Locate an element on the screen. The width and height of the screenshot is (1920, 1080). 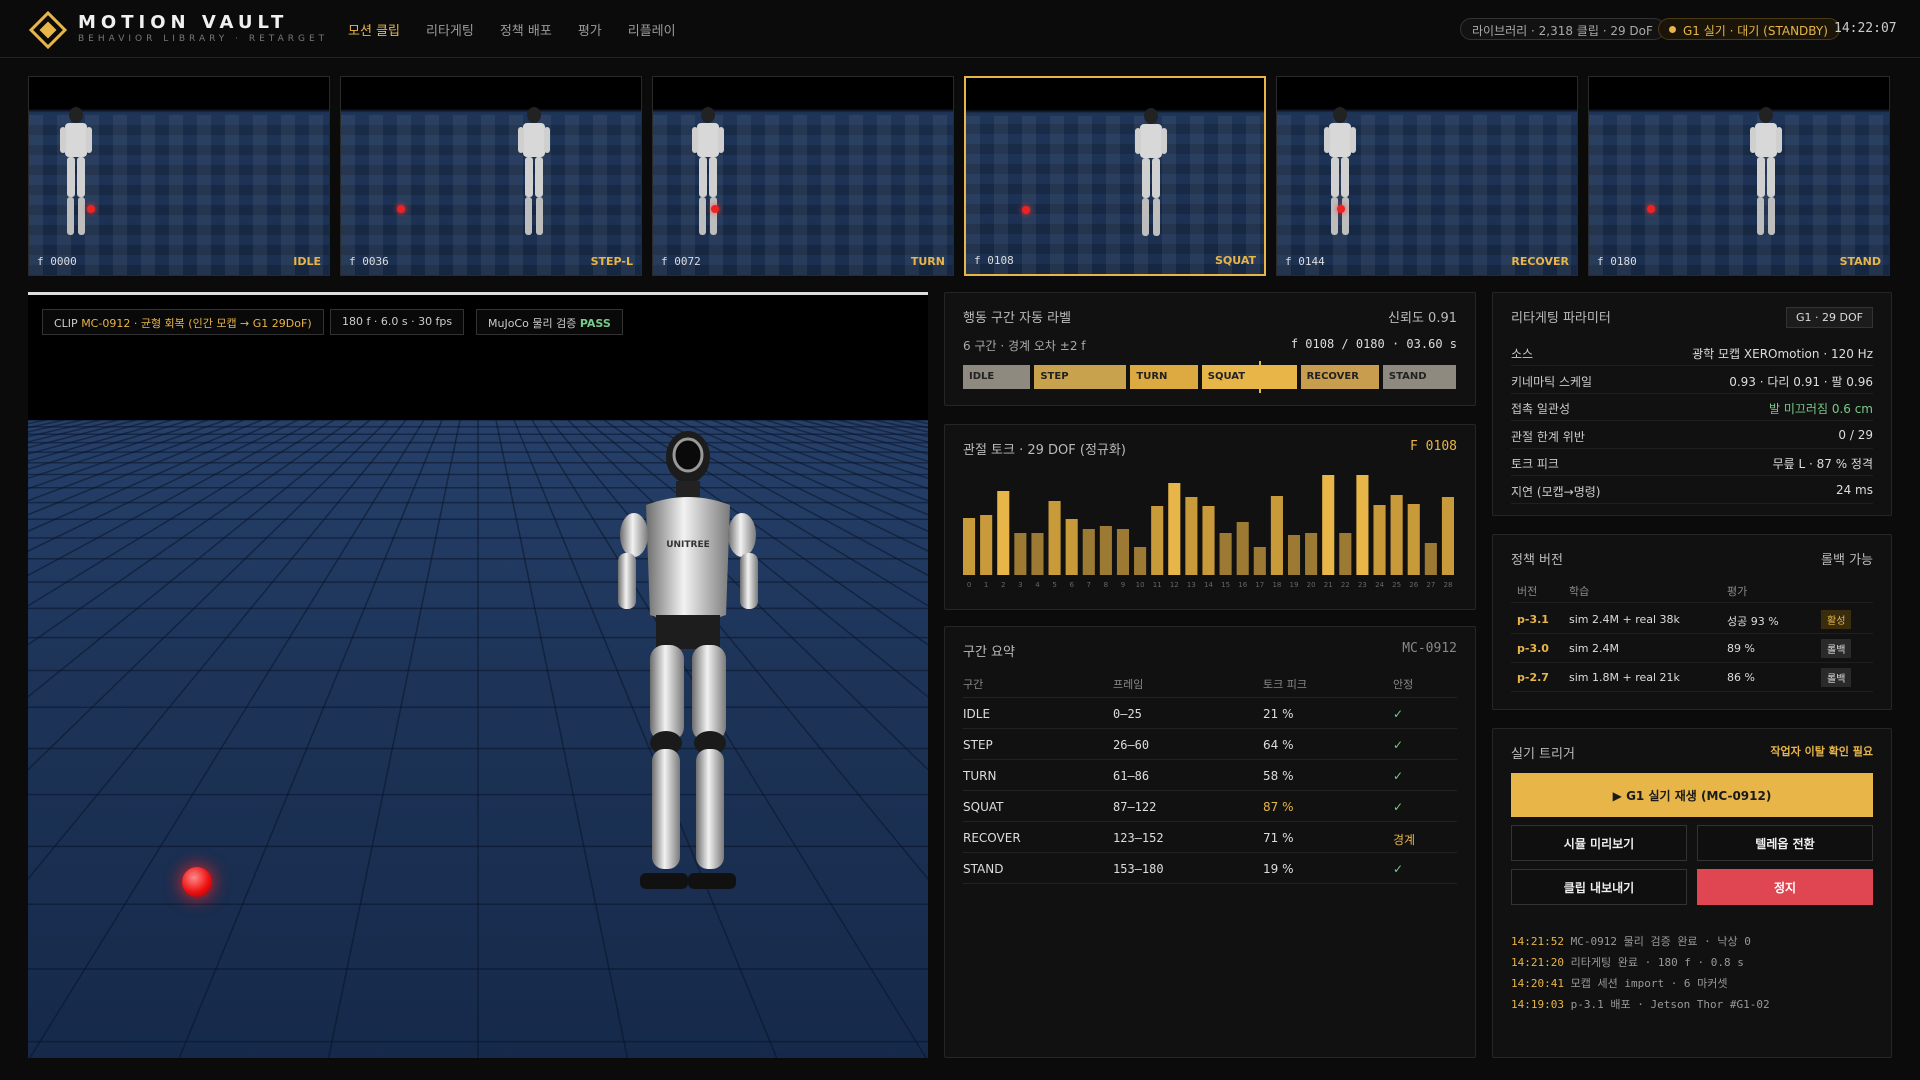
policy-row: p-3.1 sim 2.4M + real 38k 성공 93 % 활성 is located at coordinates (1692, 619).